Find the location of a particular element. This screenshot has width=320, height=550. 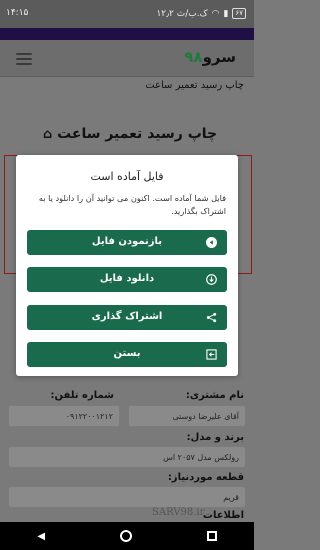

signal-icon: ▮ is located at coordinates (226, 13).